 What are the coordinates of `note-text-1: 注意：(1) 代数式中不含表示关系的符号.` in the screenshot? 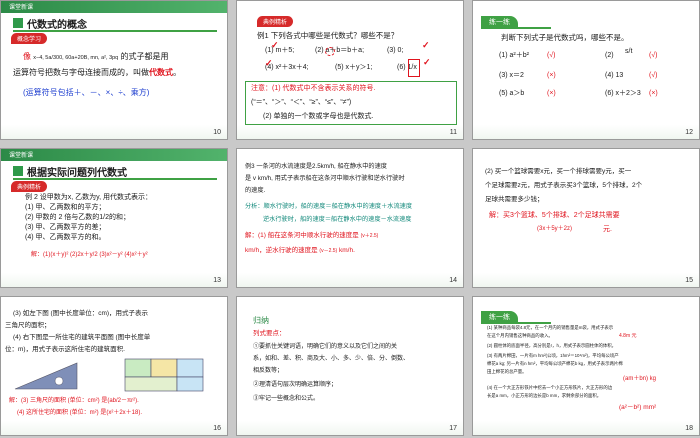 It's located at (313, 88).